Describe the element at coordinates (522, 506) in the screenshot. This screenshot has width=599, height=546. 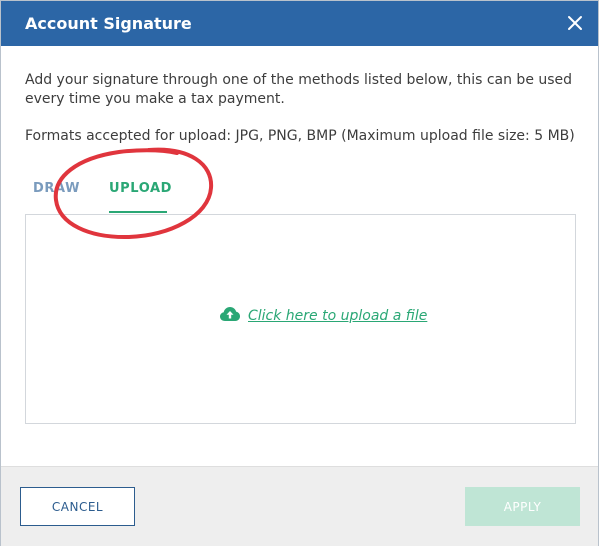
I see `apply-button: APPLY` at that location.